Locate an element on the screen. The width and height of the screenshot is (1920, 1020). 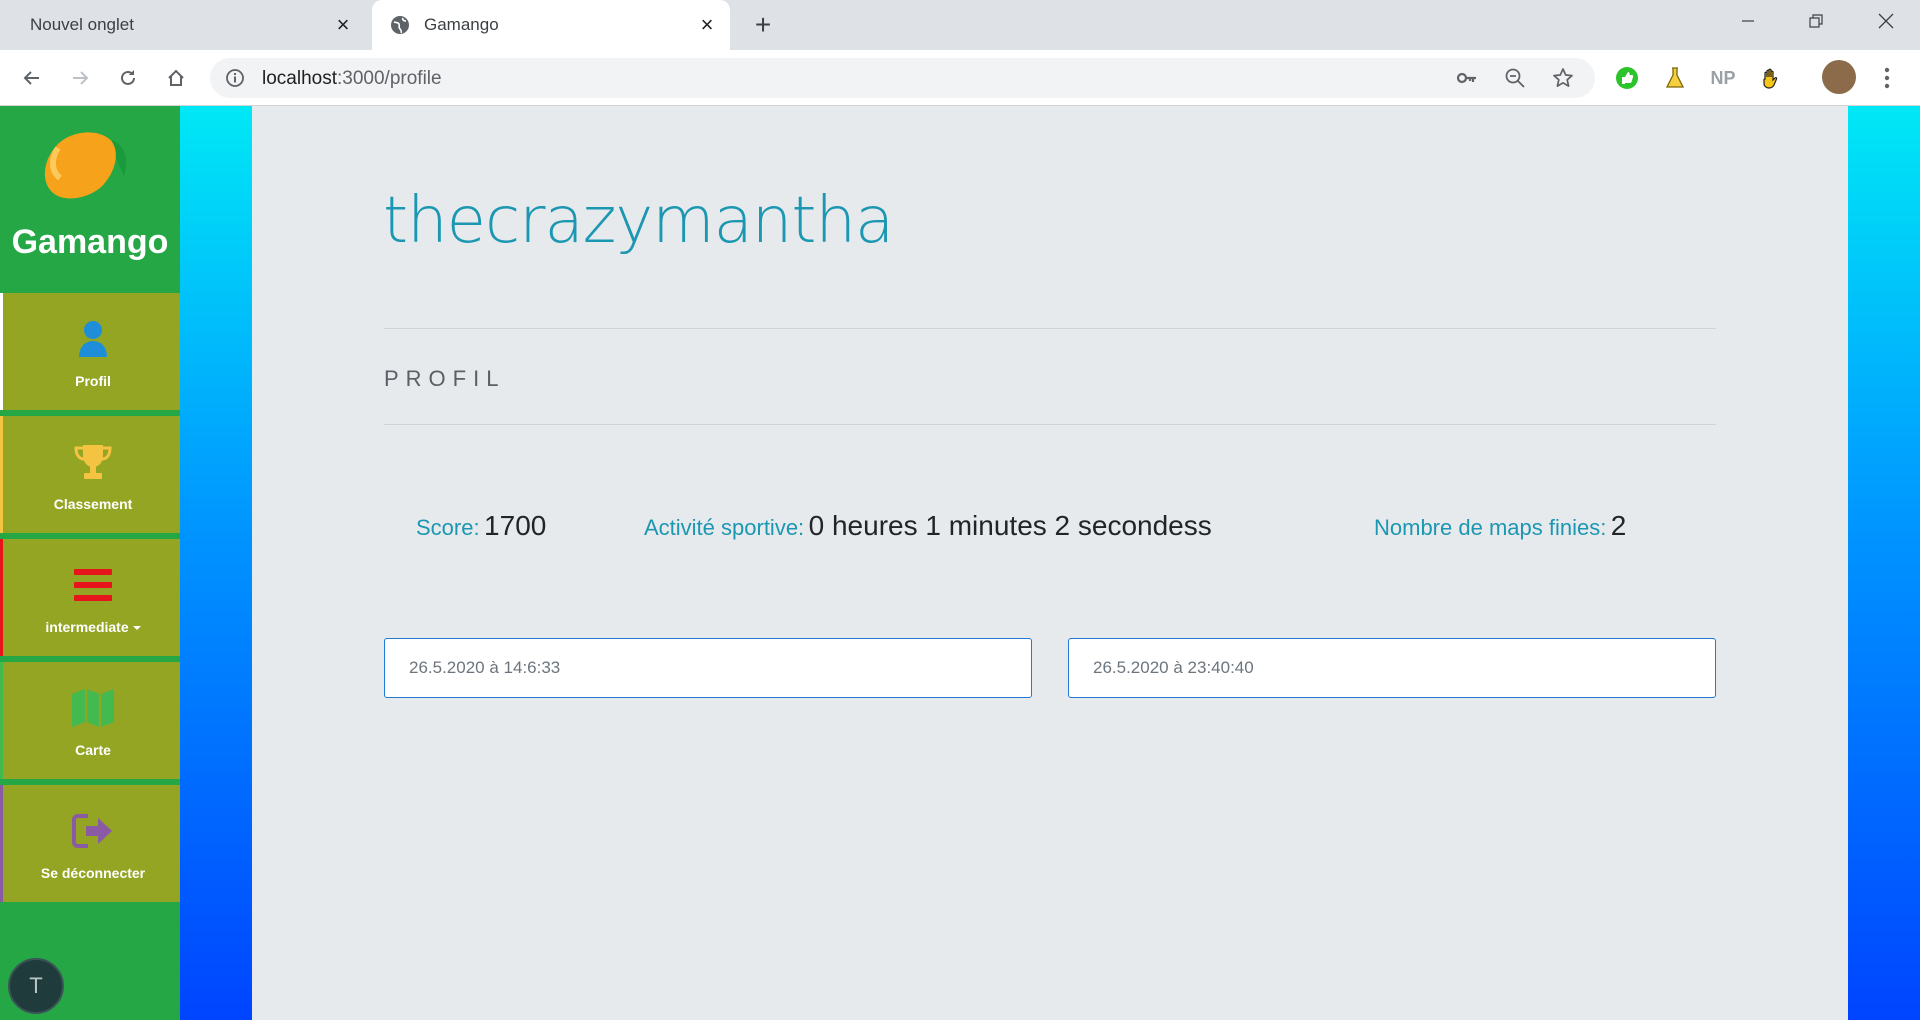
sidebar-item-classement: Classement is located at coordinates (90, 474).